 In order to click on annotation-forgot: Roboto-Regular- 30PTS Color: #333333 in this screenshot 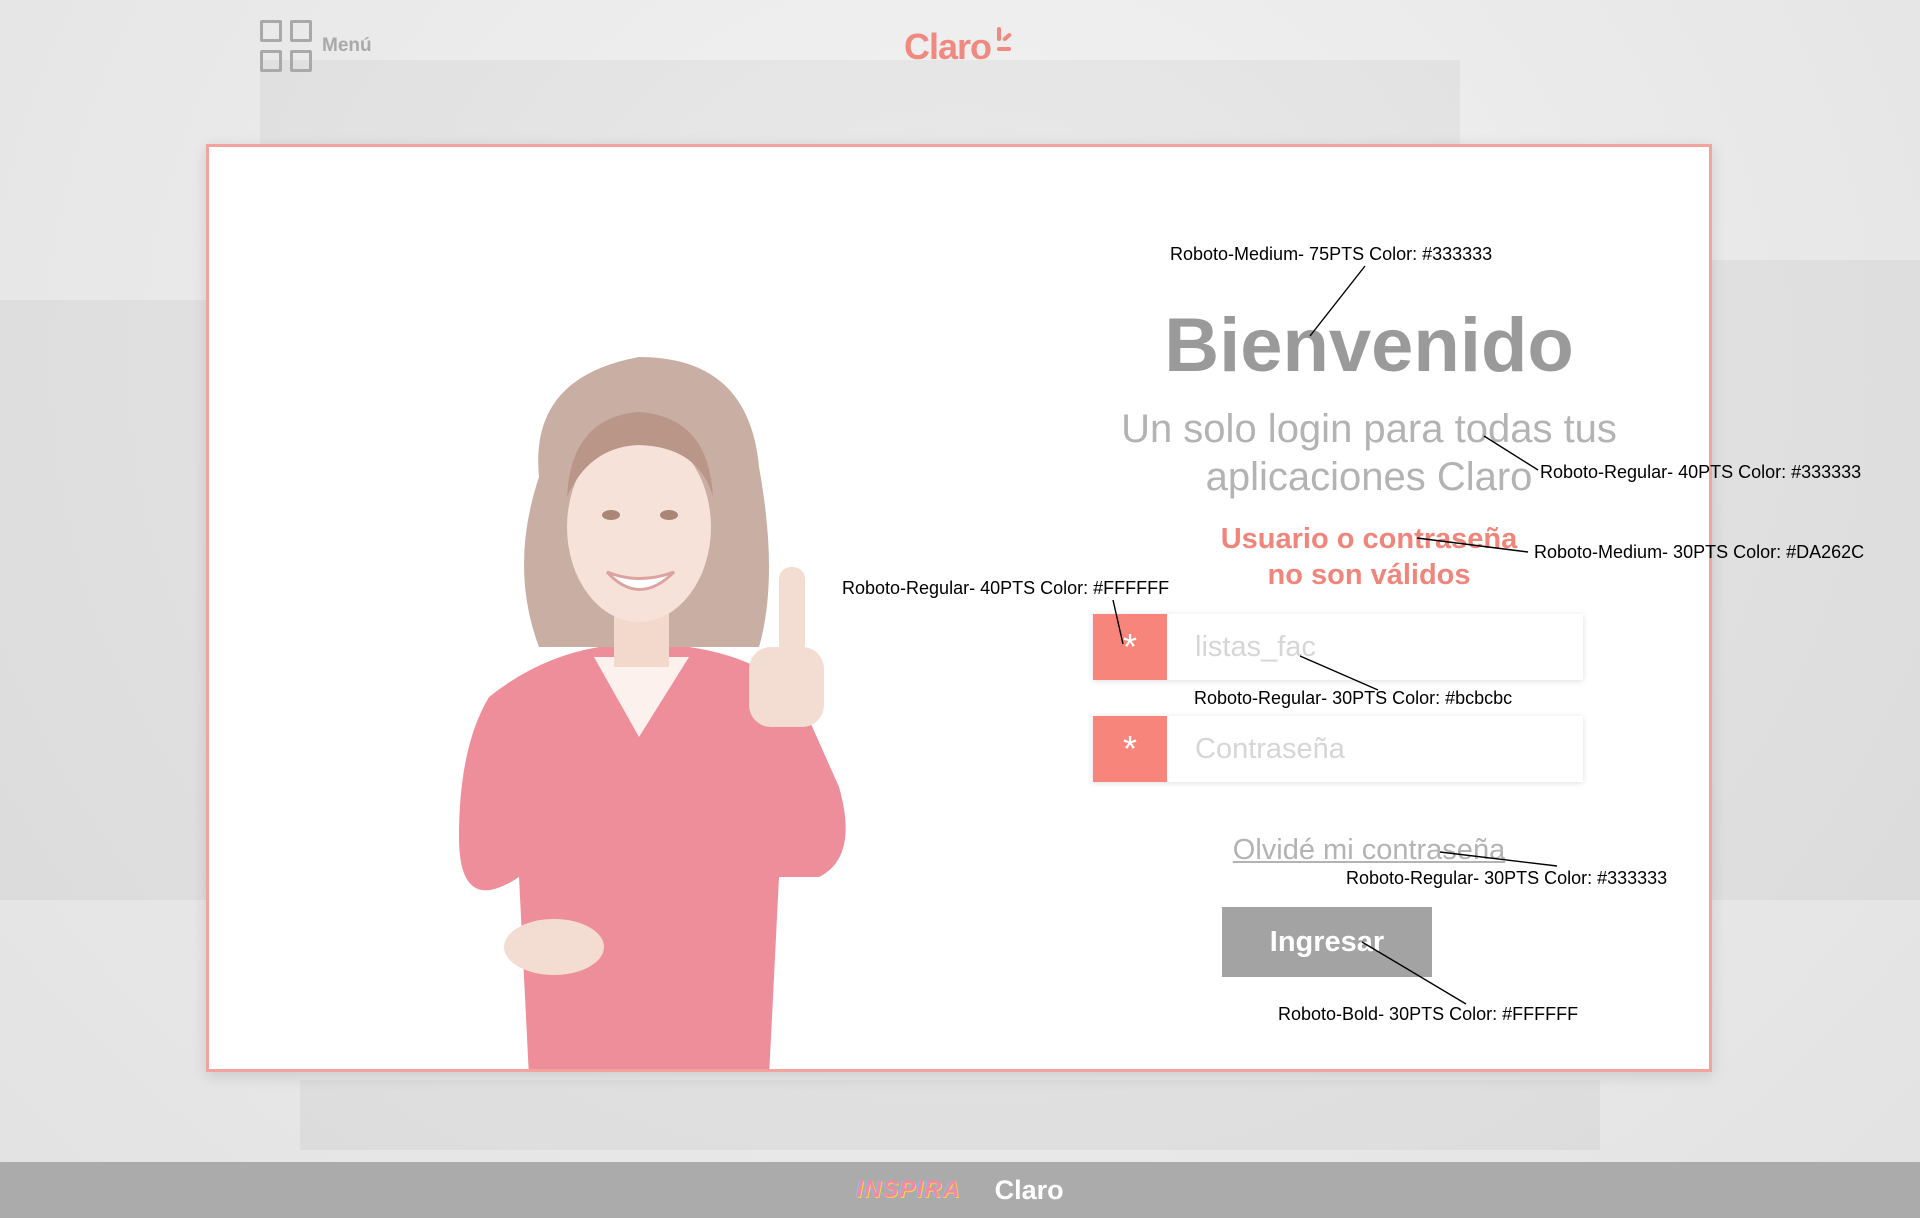, I will do `click(1507, 878)`.